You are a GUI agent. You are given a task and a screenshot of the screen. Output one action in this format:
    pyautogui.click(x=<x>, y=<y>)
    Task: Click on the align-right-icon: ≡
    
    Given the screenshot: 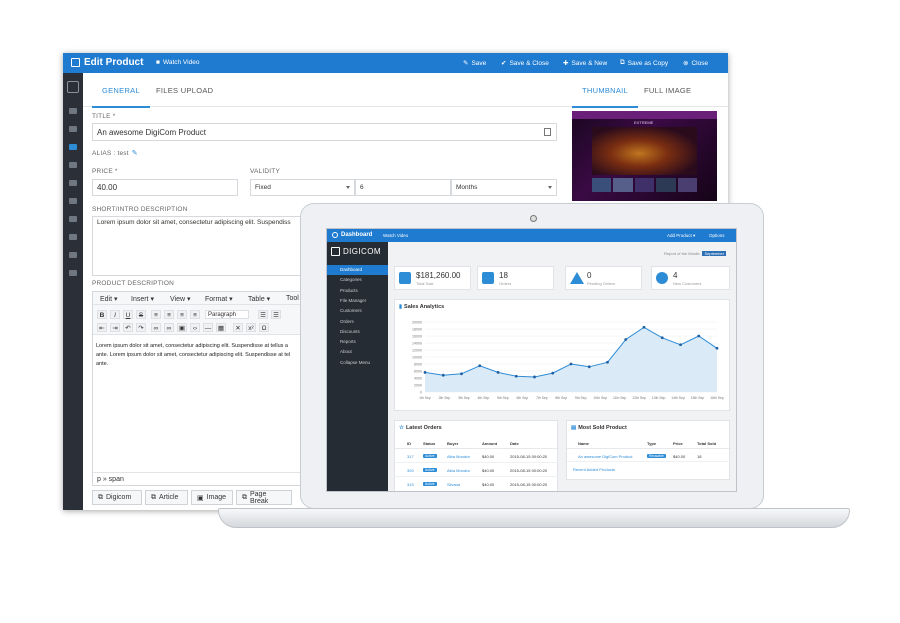 What is the action you would take?
    pyautogui.click(x=182, y=314)
    